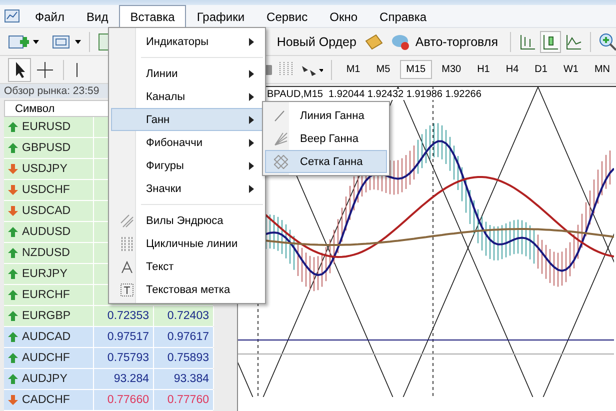 This screenshot has width=616, height=411. I want to click on symbol-text: USDJPY, so click(45, 169).